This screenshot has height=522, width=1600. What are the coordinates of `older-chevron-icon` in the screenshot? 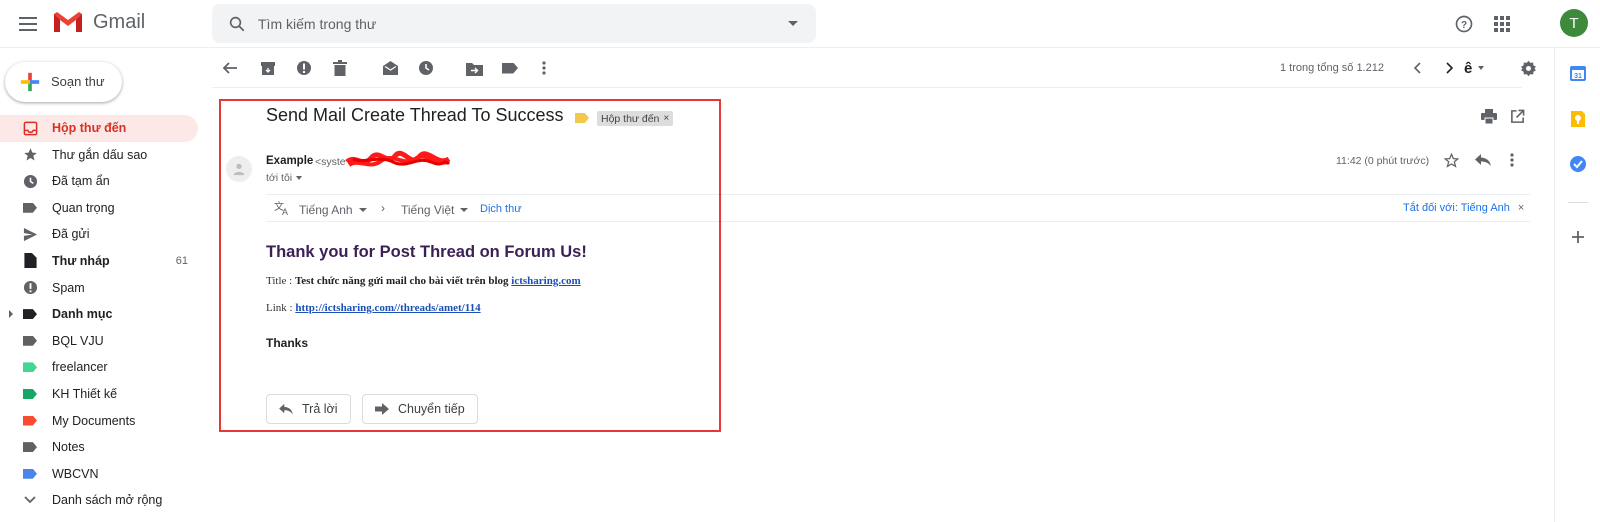 It's located at (1450, 68).